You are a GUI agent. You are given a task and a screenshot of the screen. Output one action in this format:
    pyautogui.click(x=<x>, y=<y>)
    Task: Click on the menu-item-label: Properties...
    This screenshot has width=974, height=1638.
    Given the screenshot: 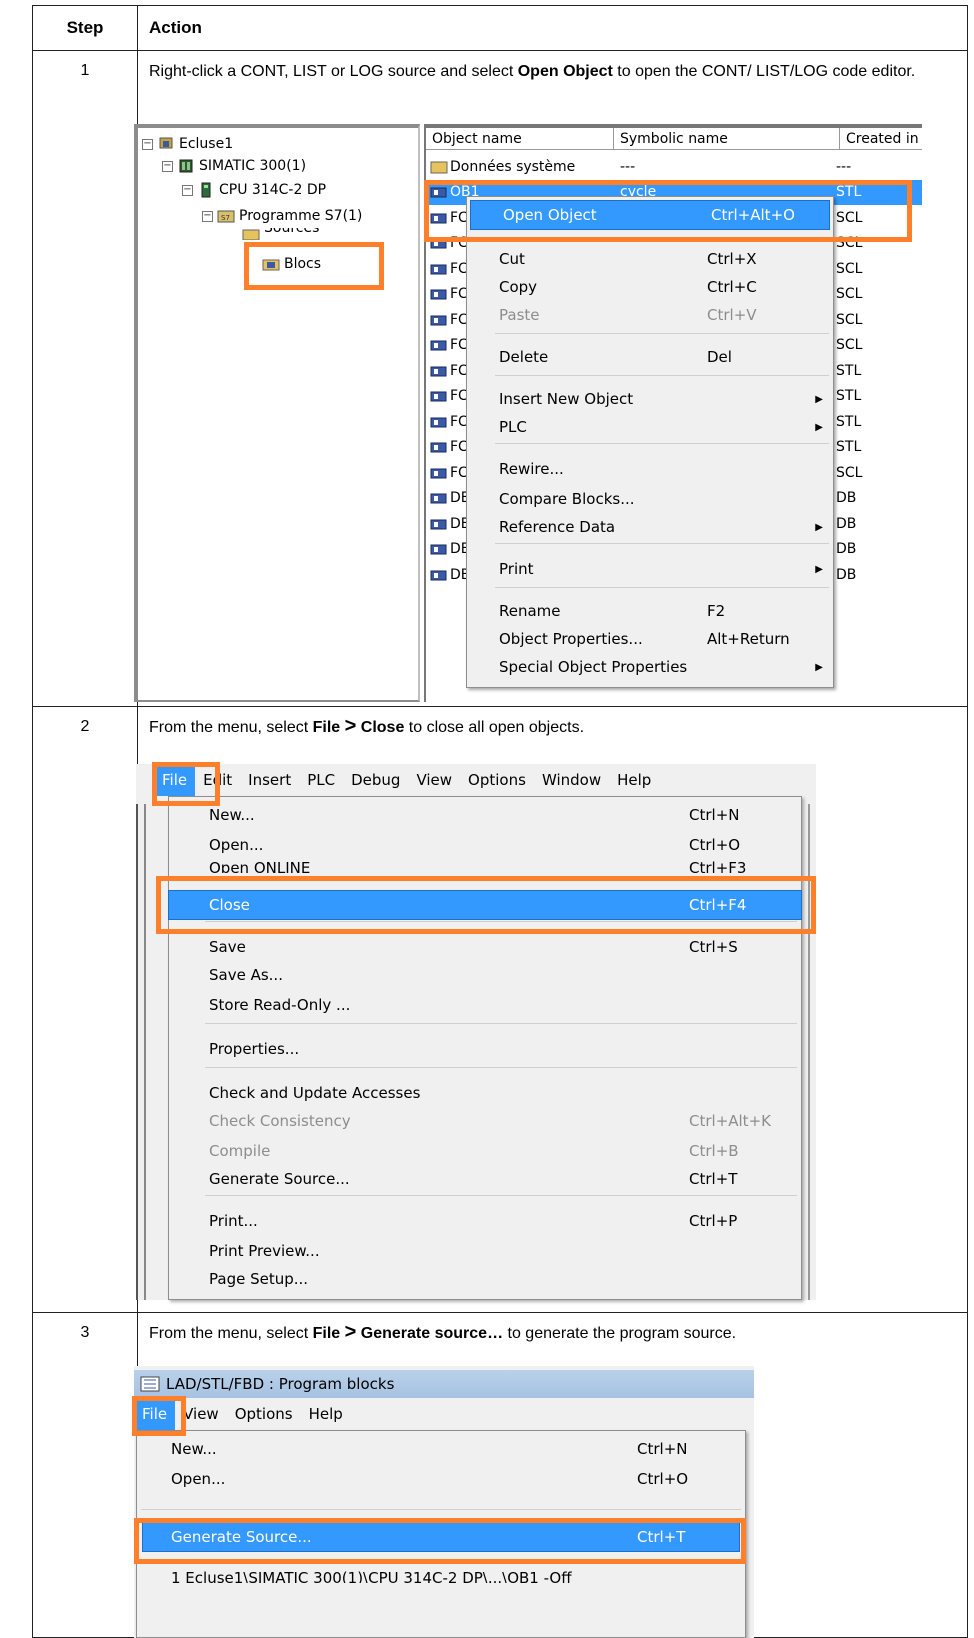 What is the action you would take?
    pyautogui.click(x=254, y=1049)
    